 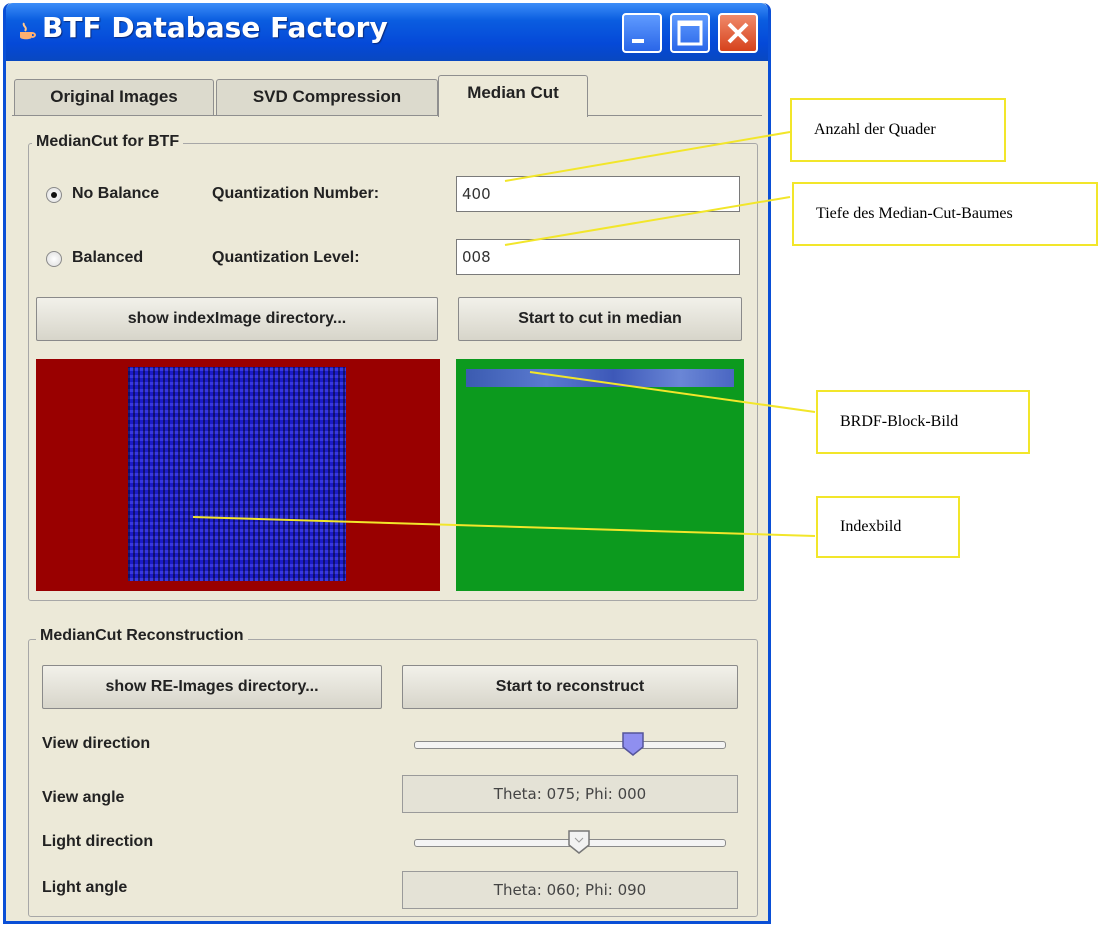 I want to click on quantization-level-label: Quantization Level:, so click(x=286, y=257).